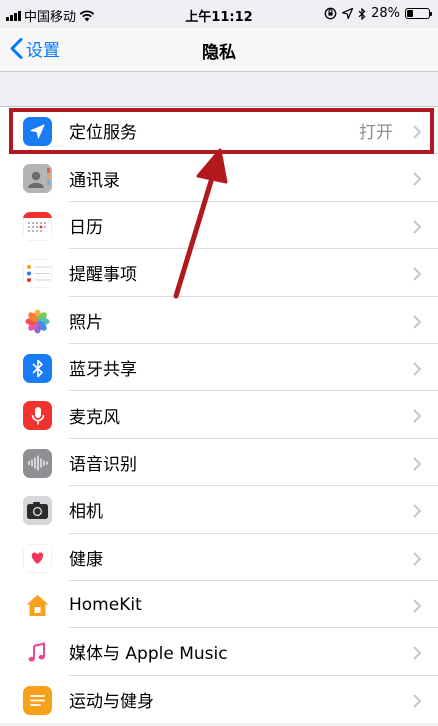 The height and width of the screenshot is (726, 438). Describe the element at coordinates (219, 273) in the screenshot. I see `list-item: 提醒事项` at that location.